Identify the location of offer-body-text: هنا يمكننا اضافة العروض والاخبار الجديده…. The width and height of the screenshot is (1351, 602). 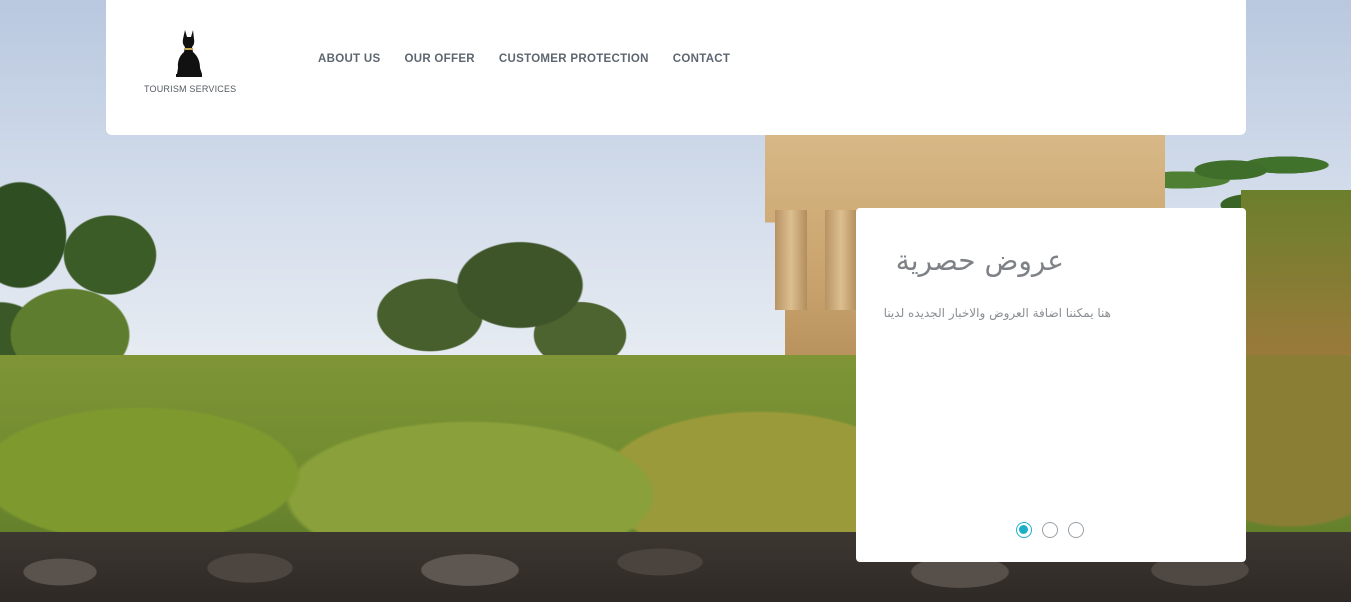
(997, 313).